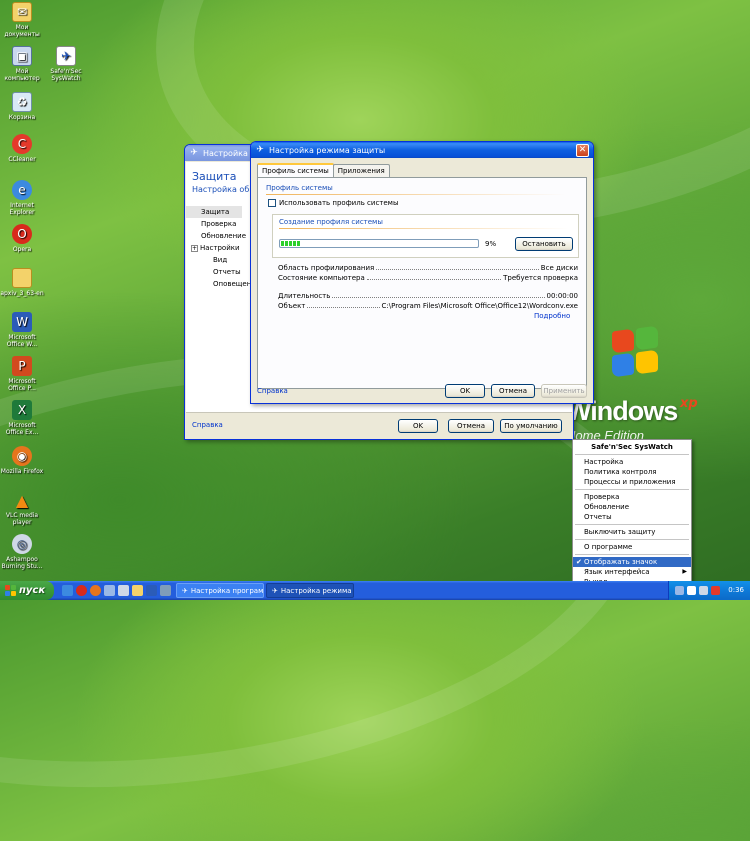 This screenshot has height=841, width=750. What do you see at coordinates (22, 410) in the screenshot?
I see `excel-icon: X` at bounding box center [22, 410].